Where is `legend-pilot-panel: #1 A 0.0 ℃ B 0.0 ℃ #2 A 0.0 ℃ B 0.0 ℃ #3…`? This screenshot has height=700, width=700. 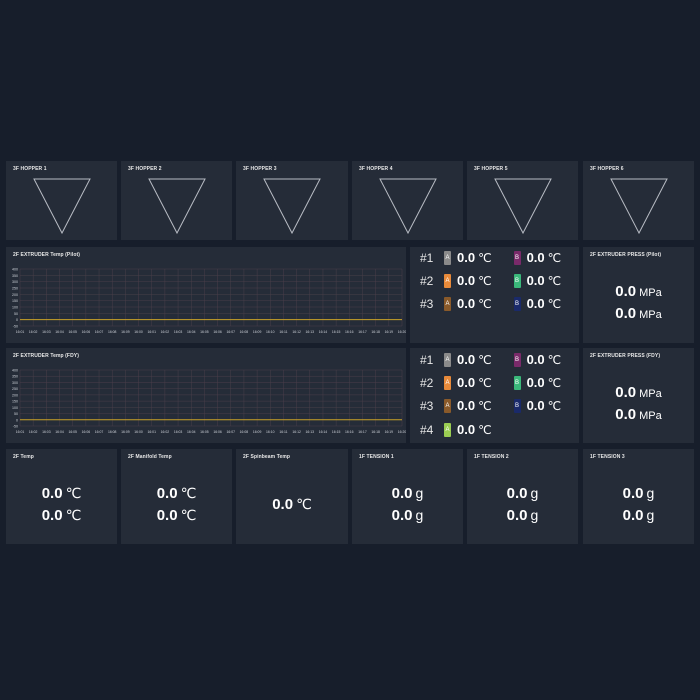 legend-pilot-panel: #1 A 0.0 ℃ B 0.0 ℃ #2 A 0.0 ℃ B 0.0 ℃ #3… is located at coordinates (494, 295).